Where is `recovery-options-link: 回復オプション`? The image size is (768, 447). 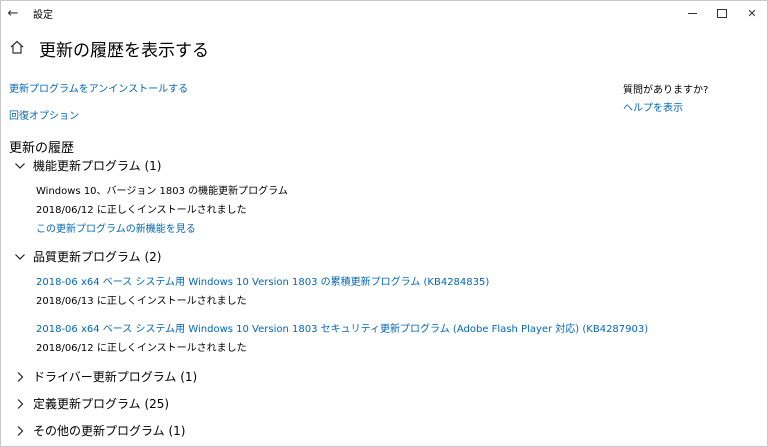
recovery-options-link: 回復オプション is located at coordinates (44, 114).